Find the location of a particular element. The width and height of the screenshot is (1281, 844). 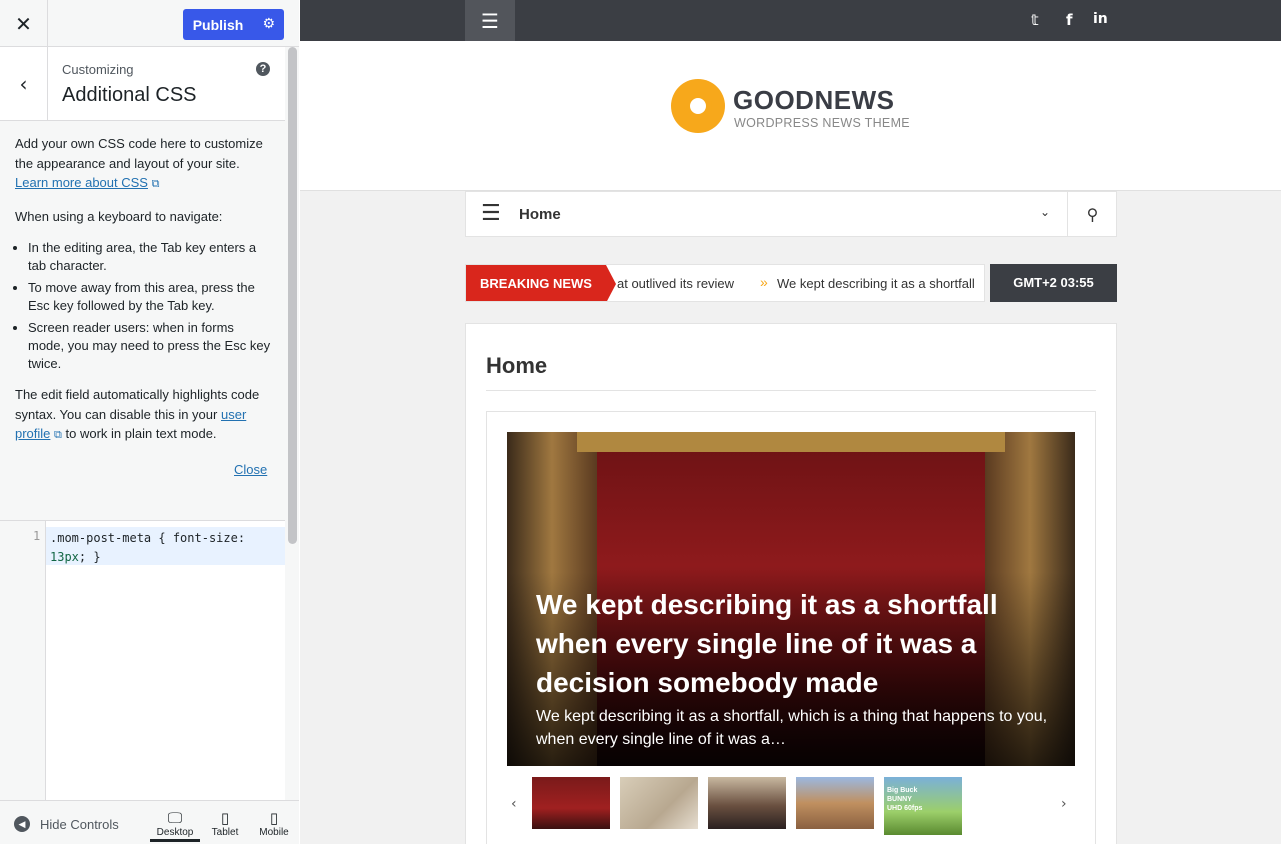

close-help-link: Close is located at coordinates (250, 469).